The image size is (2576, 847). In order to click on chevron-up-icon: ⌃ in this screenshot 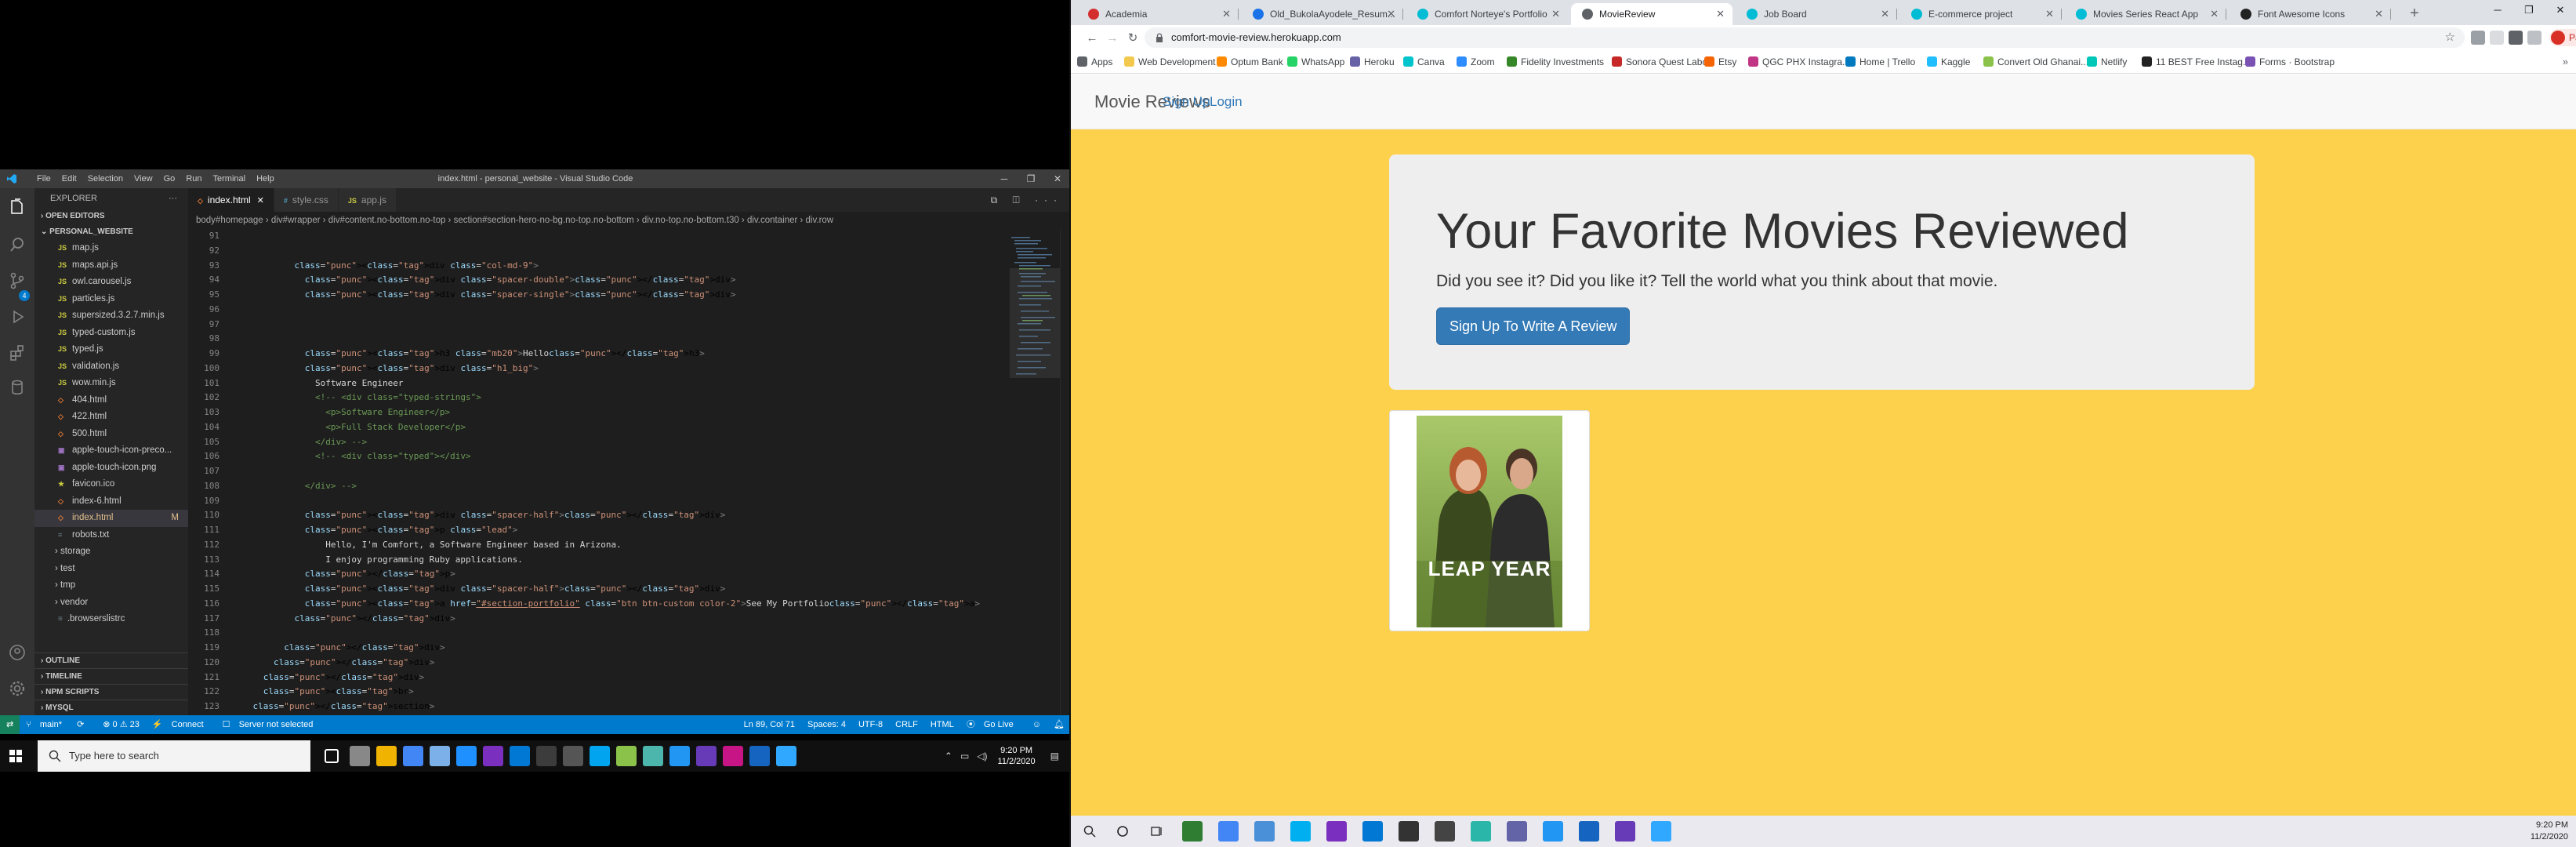, I will do `click(949, 756)`.